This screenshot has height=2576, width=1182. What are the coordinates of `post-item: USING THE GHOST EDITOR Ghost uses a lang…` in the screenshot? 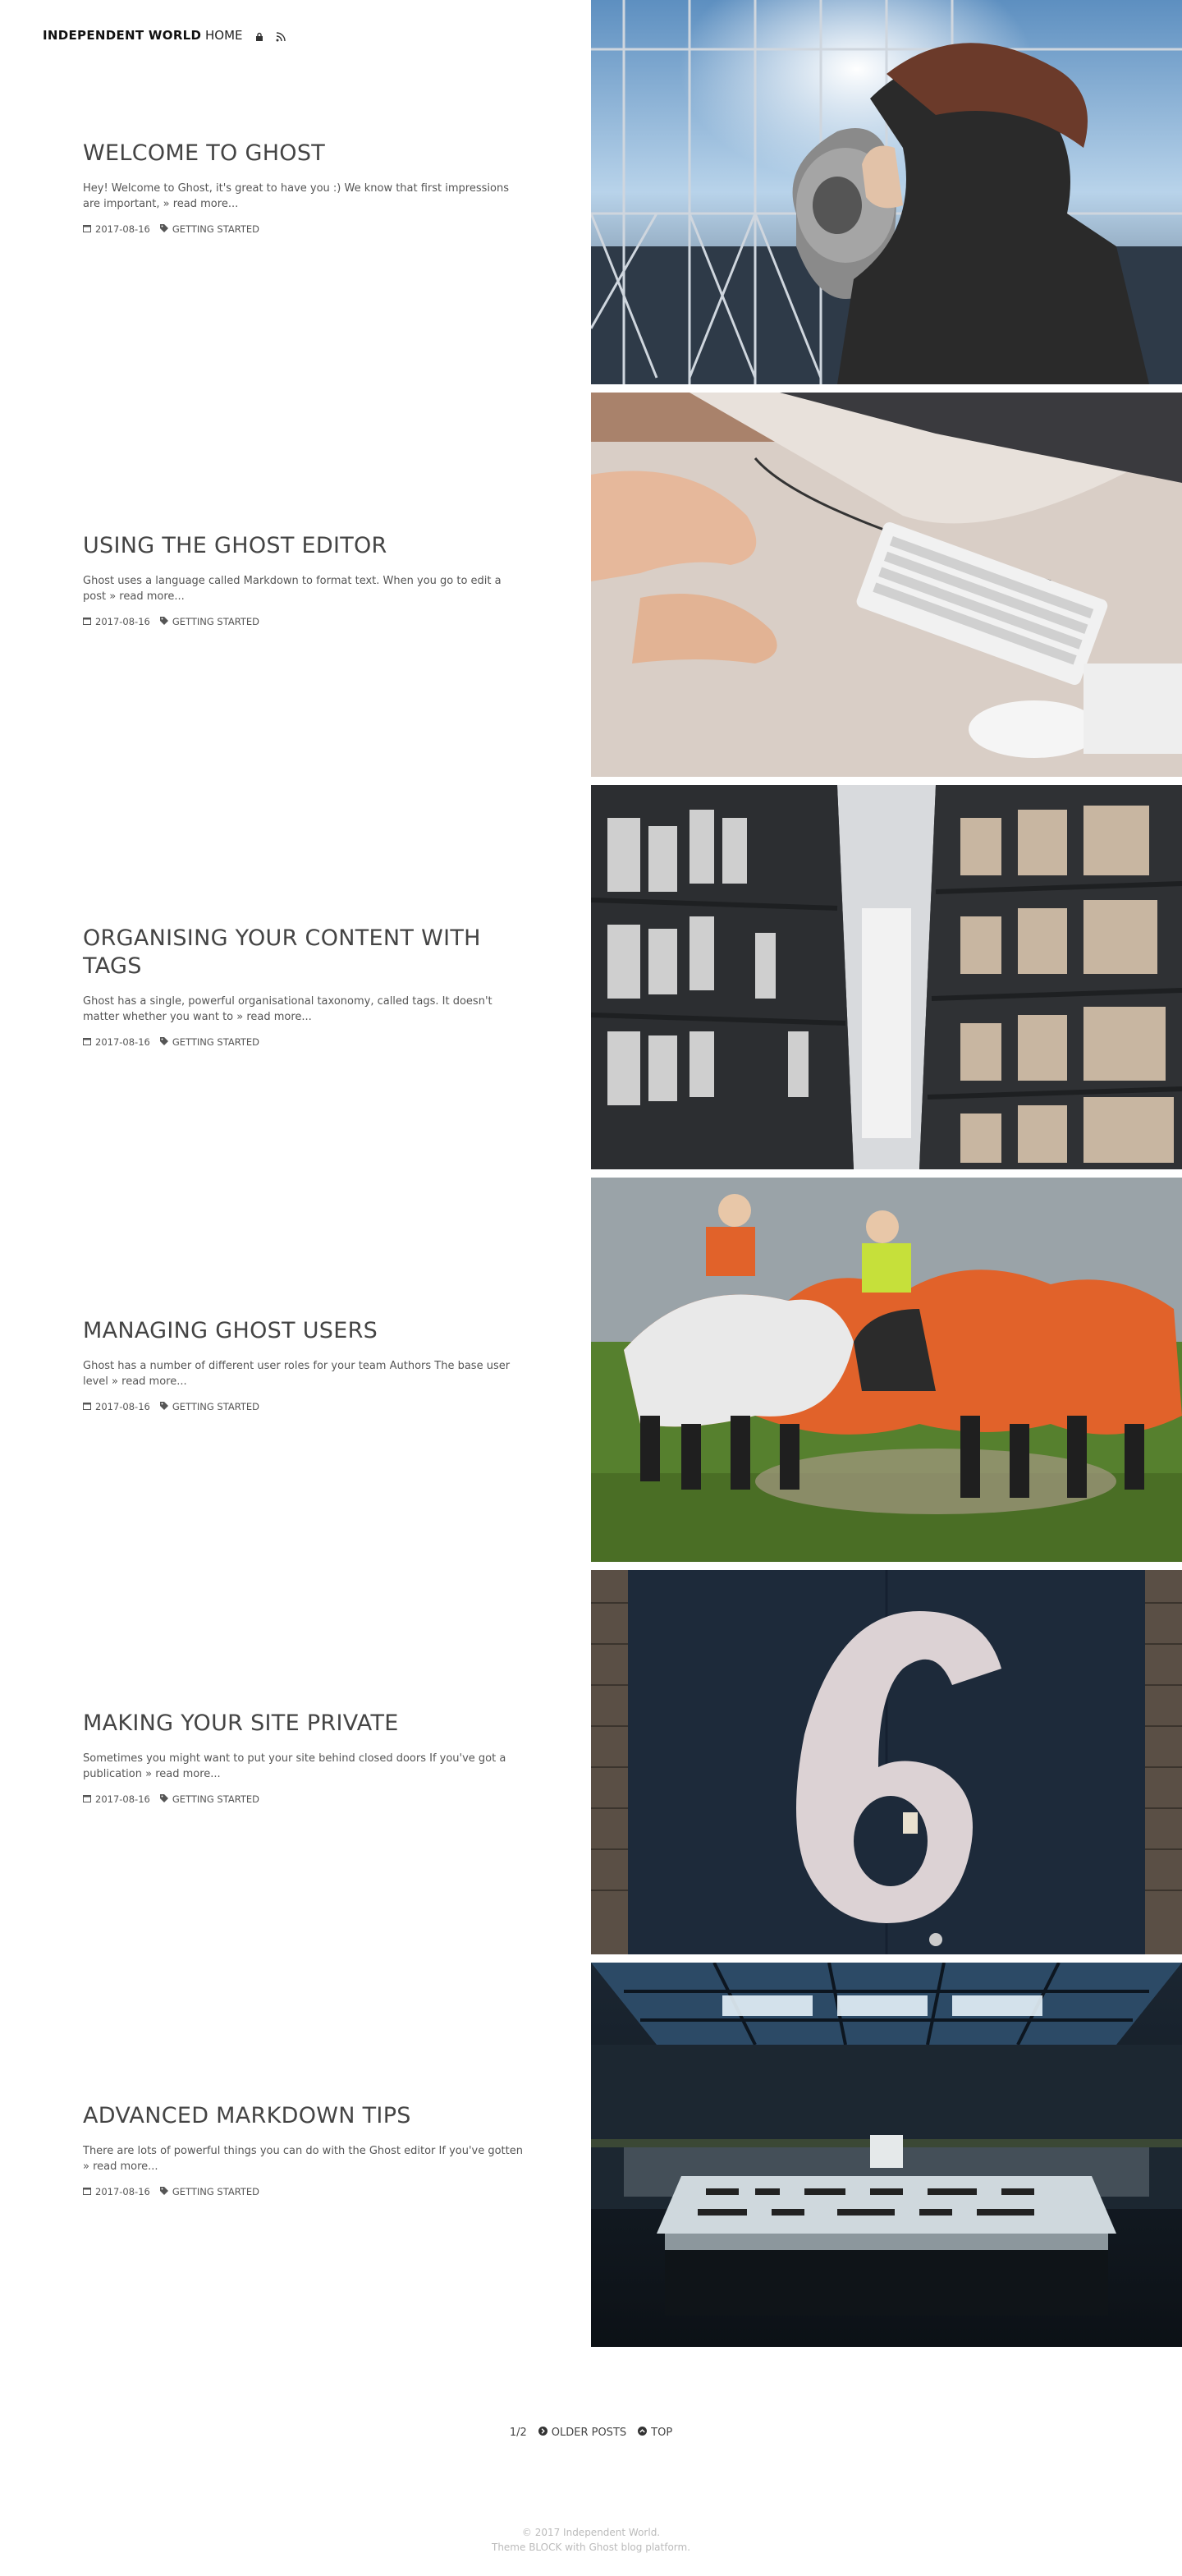 It's located at (591, 585).